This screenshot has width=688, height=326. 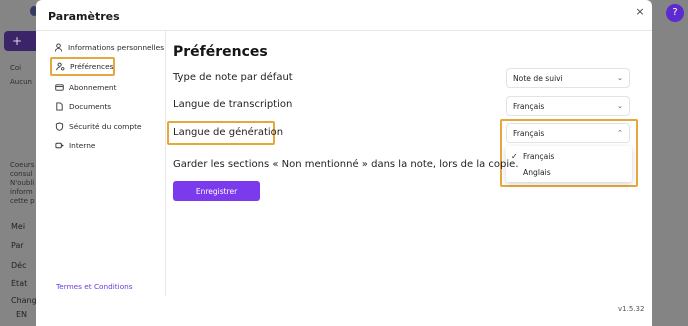 I want to click on sidebar-item-label: Documents, so click(x=90, y=106).